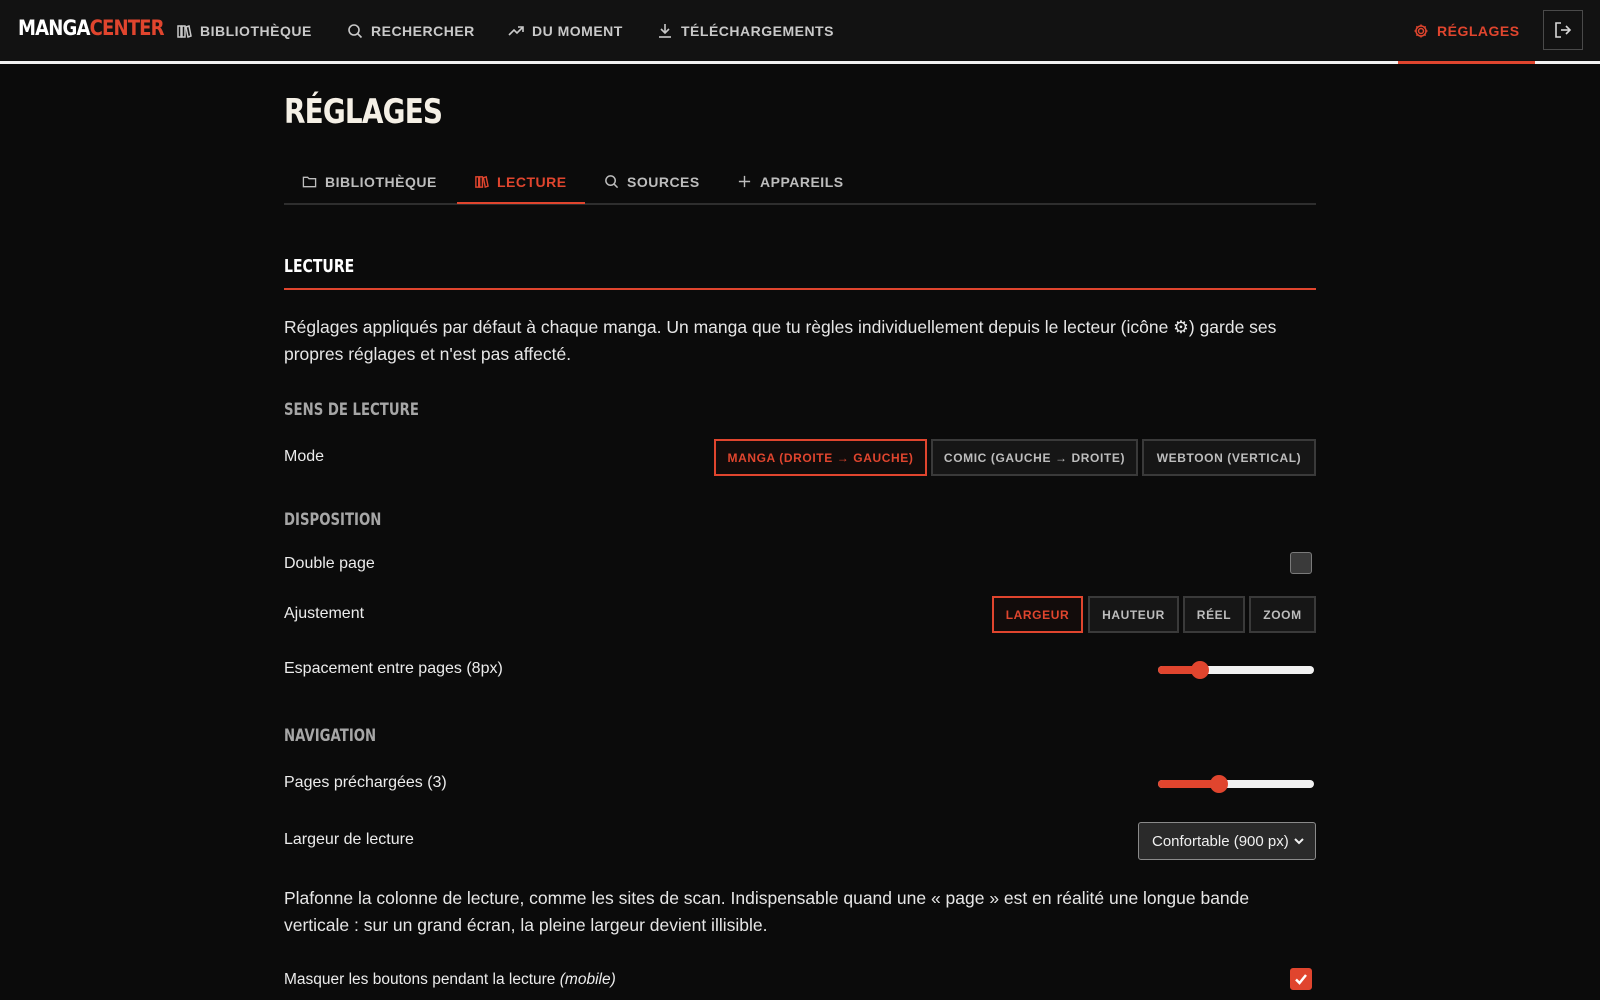  Describe the element at coordinates (363, 112) in the screenshot. I see `page-title: RÉGLAGES` at that location.